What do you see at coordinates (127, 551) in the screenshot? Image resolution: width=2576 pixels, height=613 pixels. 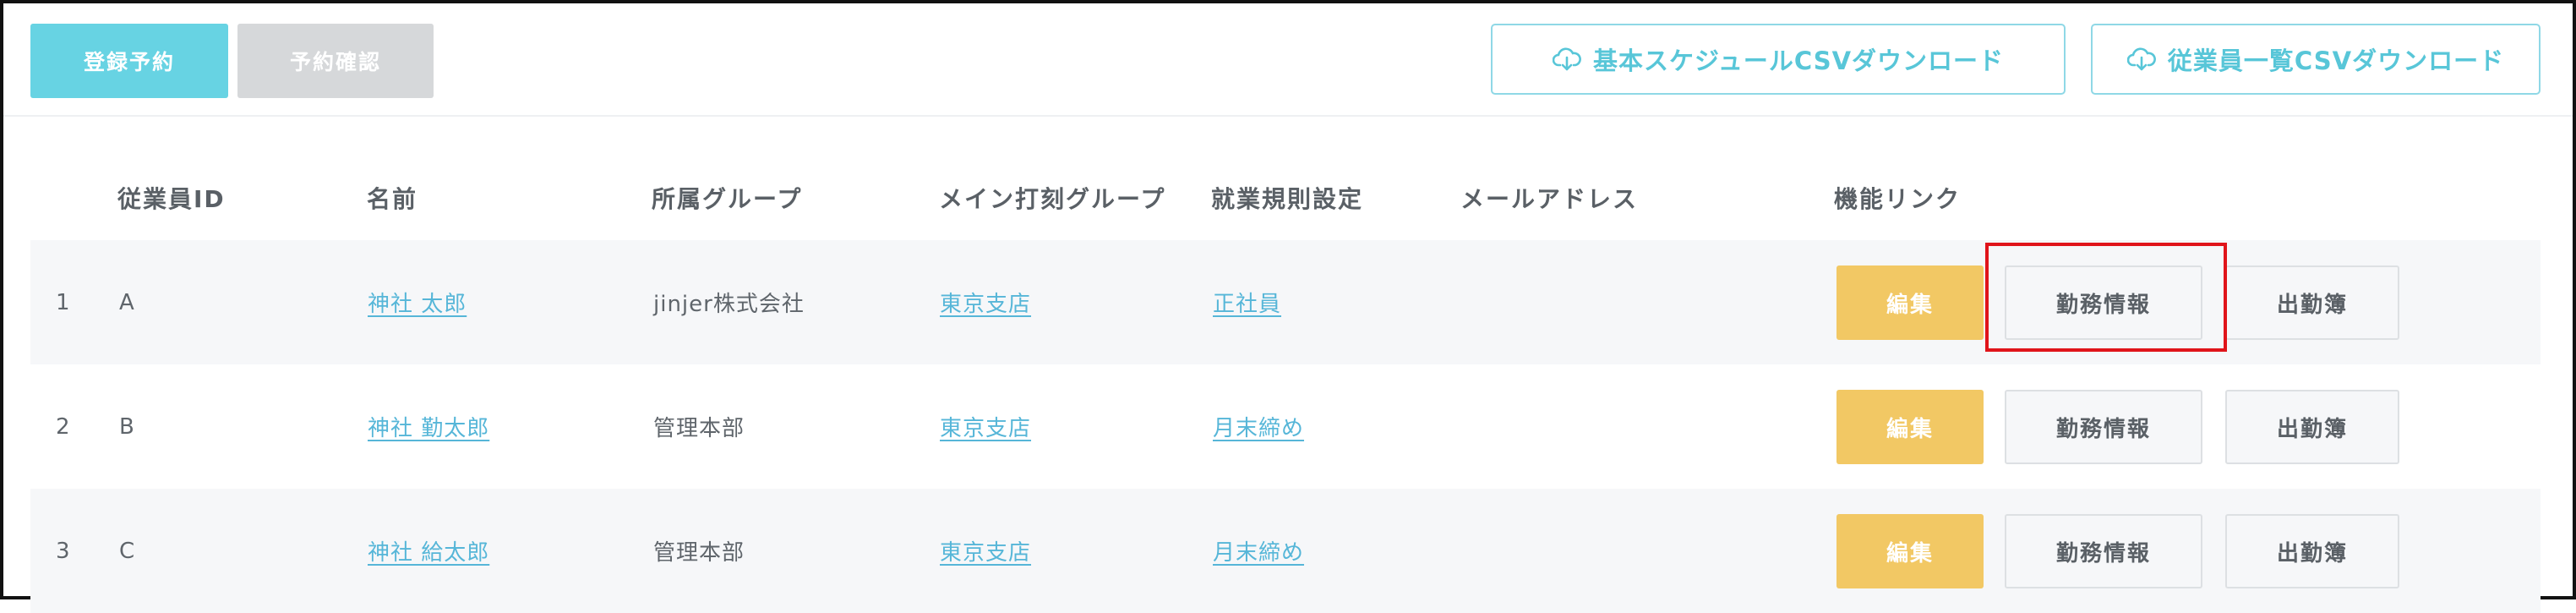 I see `employee-id: C` at bounding box center [127, 551].